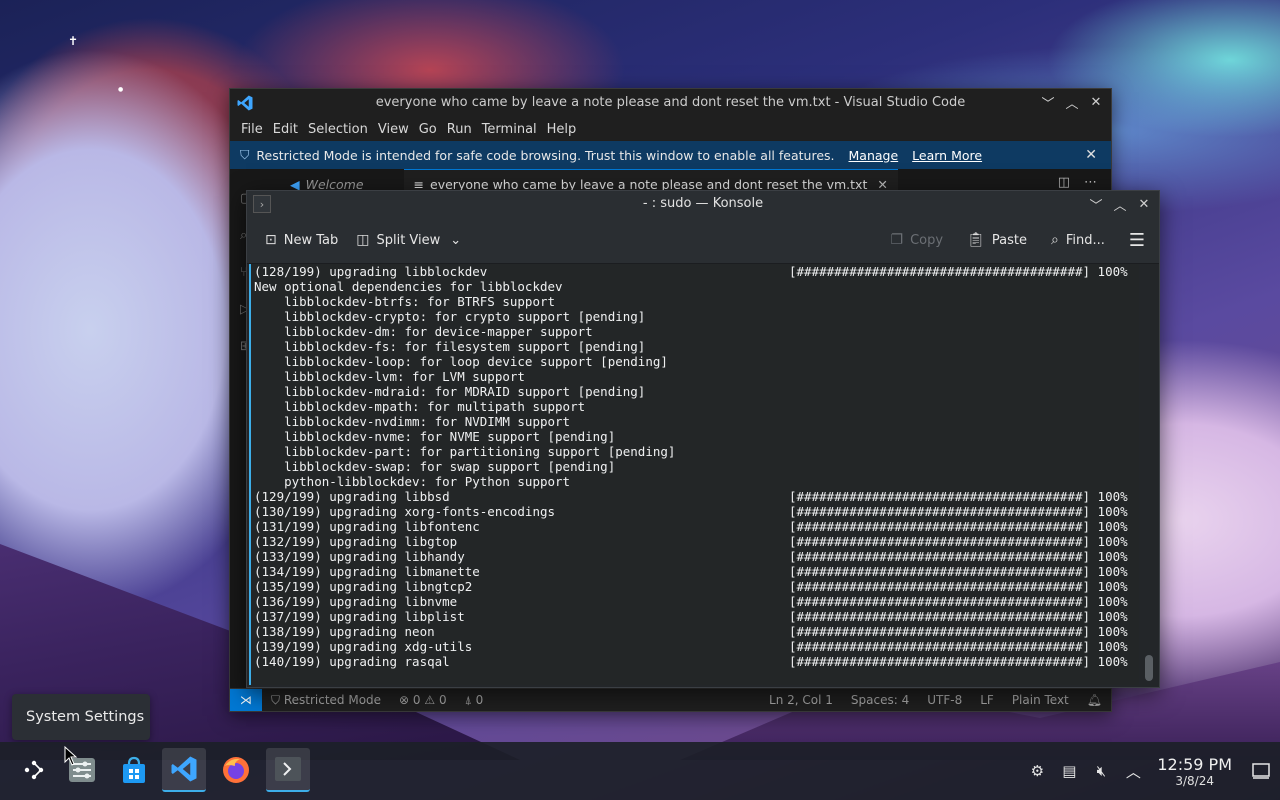 This screenshot has height=800, width=1280. I want to click on split-view-button: ◫ Split View ⌄, so click(408, 240).